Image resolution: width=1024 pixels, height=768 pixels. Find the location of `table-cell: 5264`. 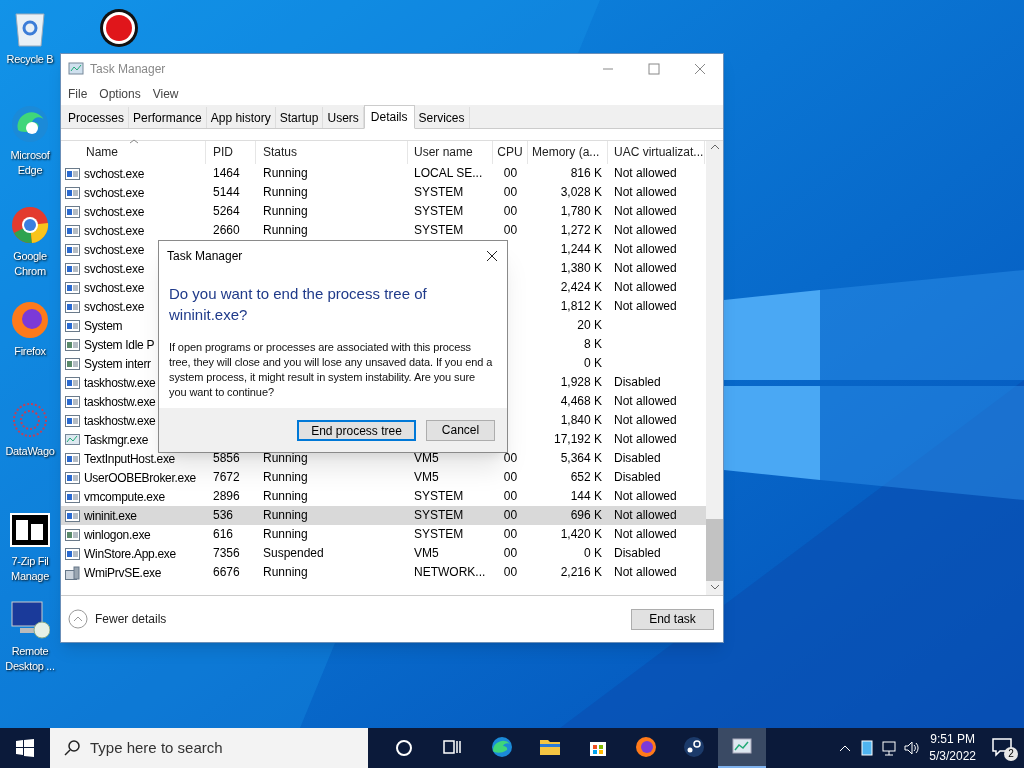

table-cell: 5264 is located at coordinates (226, 211).